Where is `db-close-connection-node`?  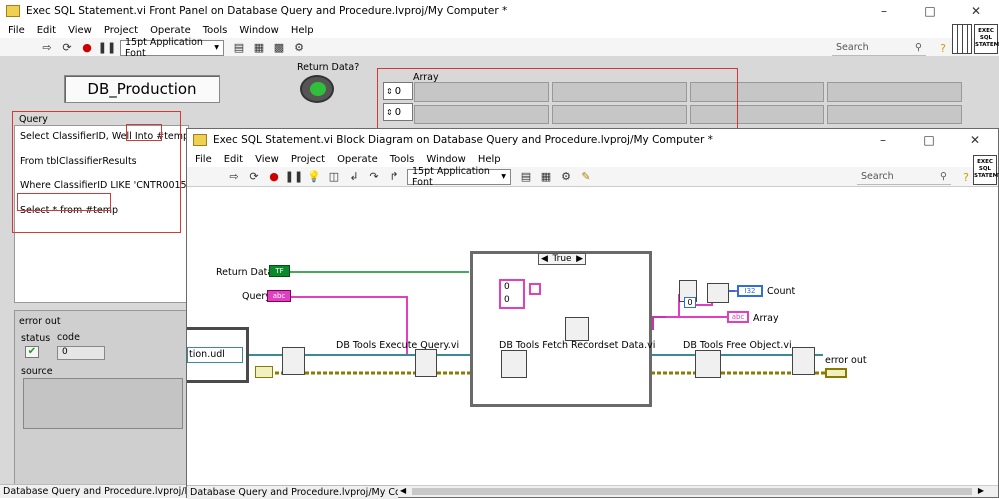
db-close-connection-node is located at coordinates (803, 361).